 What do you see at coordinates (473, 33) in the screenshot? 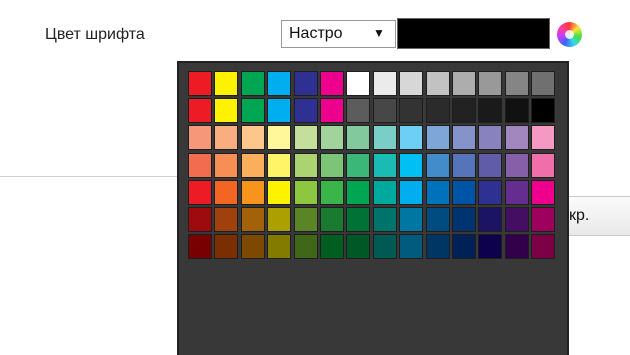
I see `current-color-swatch` at bounding box center [473, 33].